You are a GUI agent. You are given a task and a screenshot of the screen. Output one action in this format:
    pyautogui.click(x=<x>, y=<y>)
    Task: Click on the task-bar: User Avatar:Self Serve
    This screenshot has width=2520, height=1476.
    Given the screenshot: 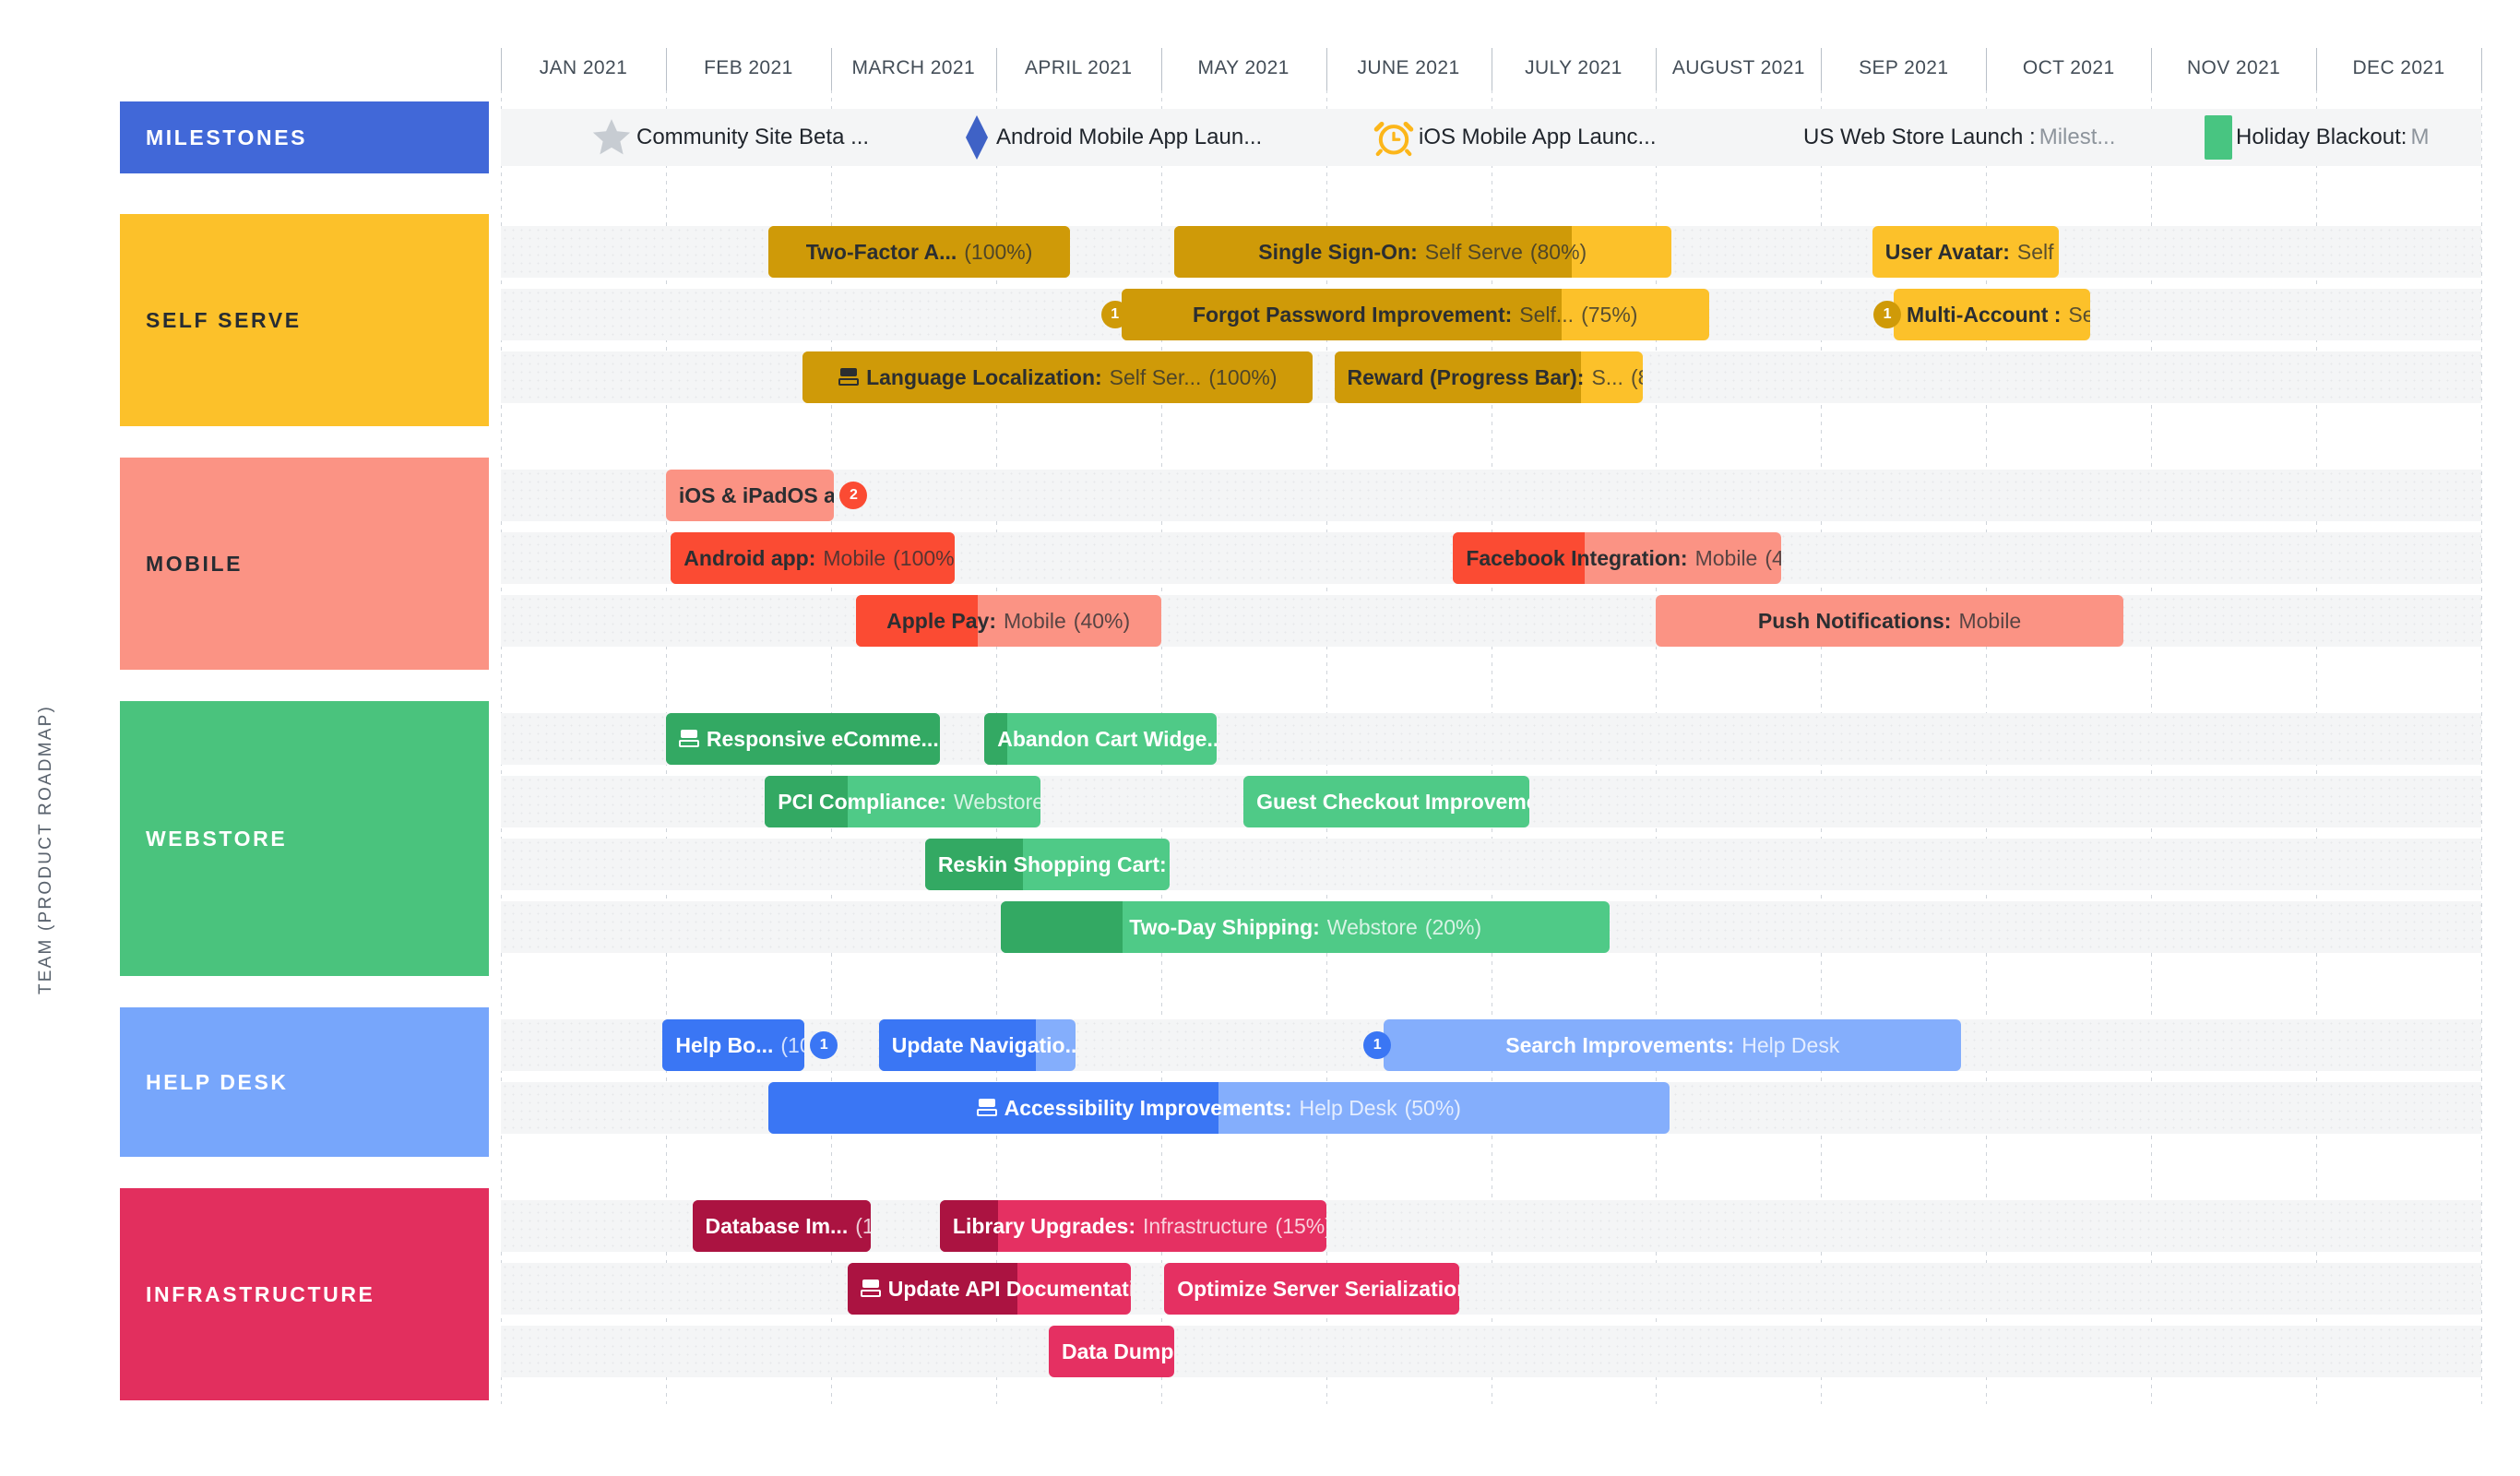 What is the action you would take?
    pyautogui.click(x=1965, y=252)
    